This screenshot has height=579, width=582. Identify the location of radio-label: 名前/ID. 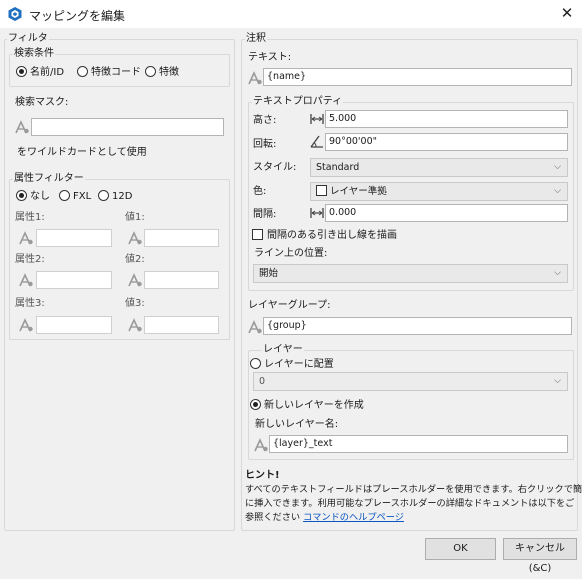
(47, 72).